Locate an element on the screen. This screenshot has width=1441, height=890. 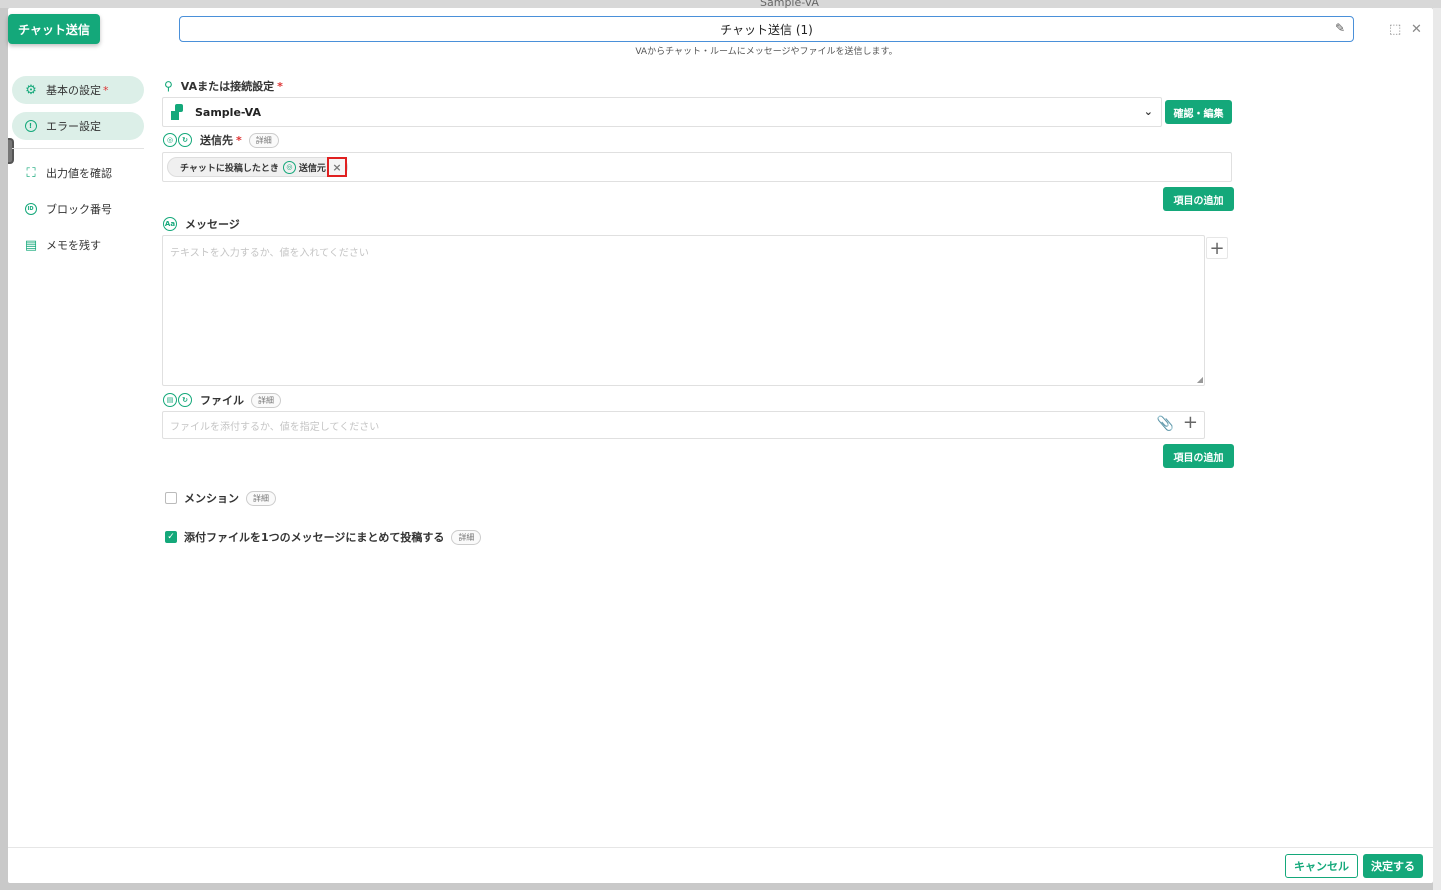
sidebar-item-label: エラー設定 is located at coordinates (73, 126).